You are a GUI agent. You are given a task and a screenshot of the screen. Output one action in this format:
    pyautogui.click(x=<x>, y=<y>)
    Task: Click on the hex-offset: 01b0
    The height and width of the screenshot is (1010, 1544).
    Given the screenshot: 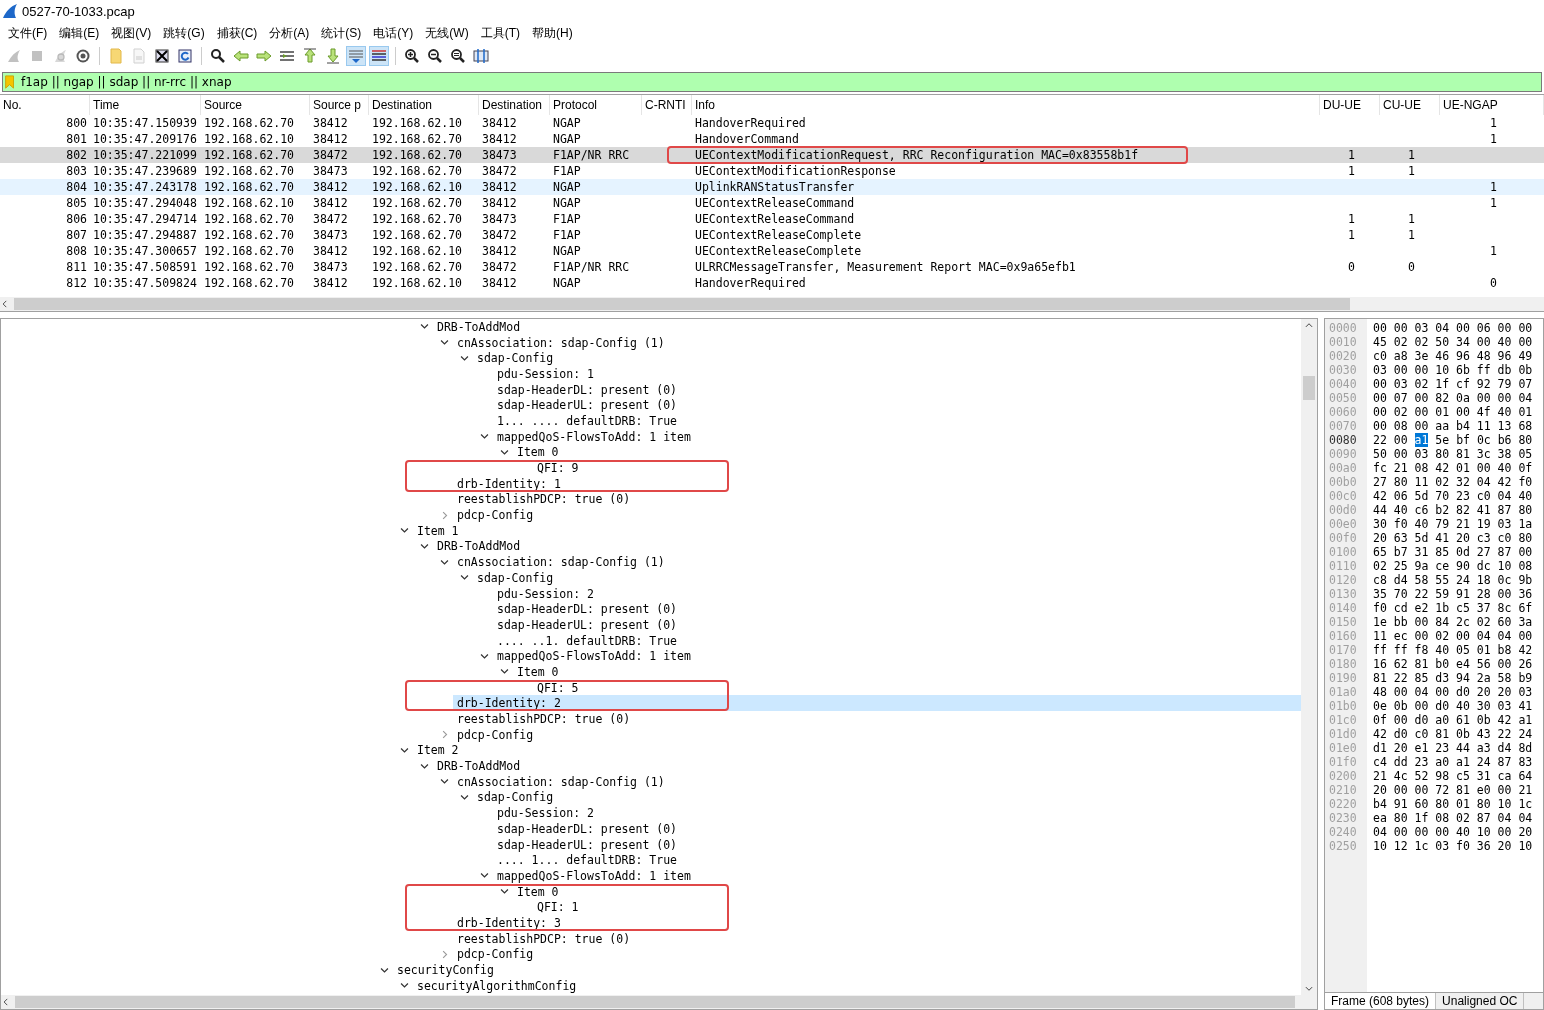 What is the action you would take?
    pyautogui.click(x=1343, y=706)
    